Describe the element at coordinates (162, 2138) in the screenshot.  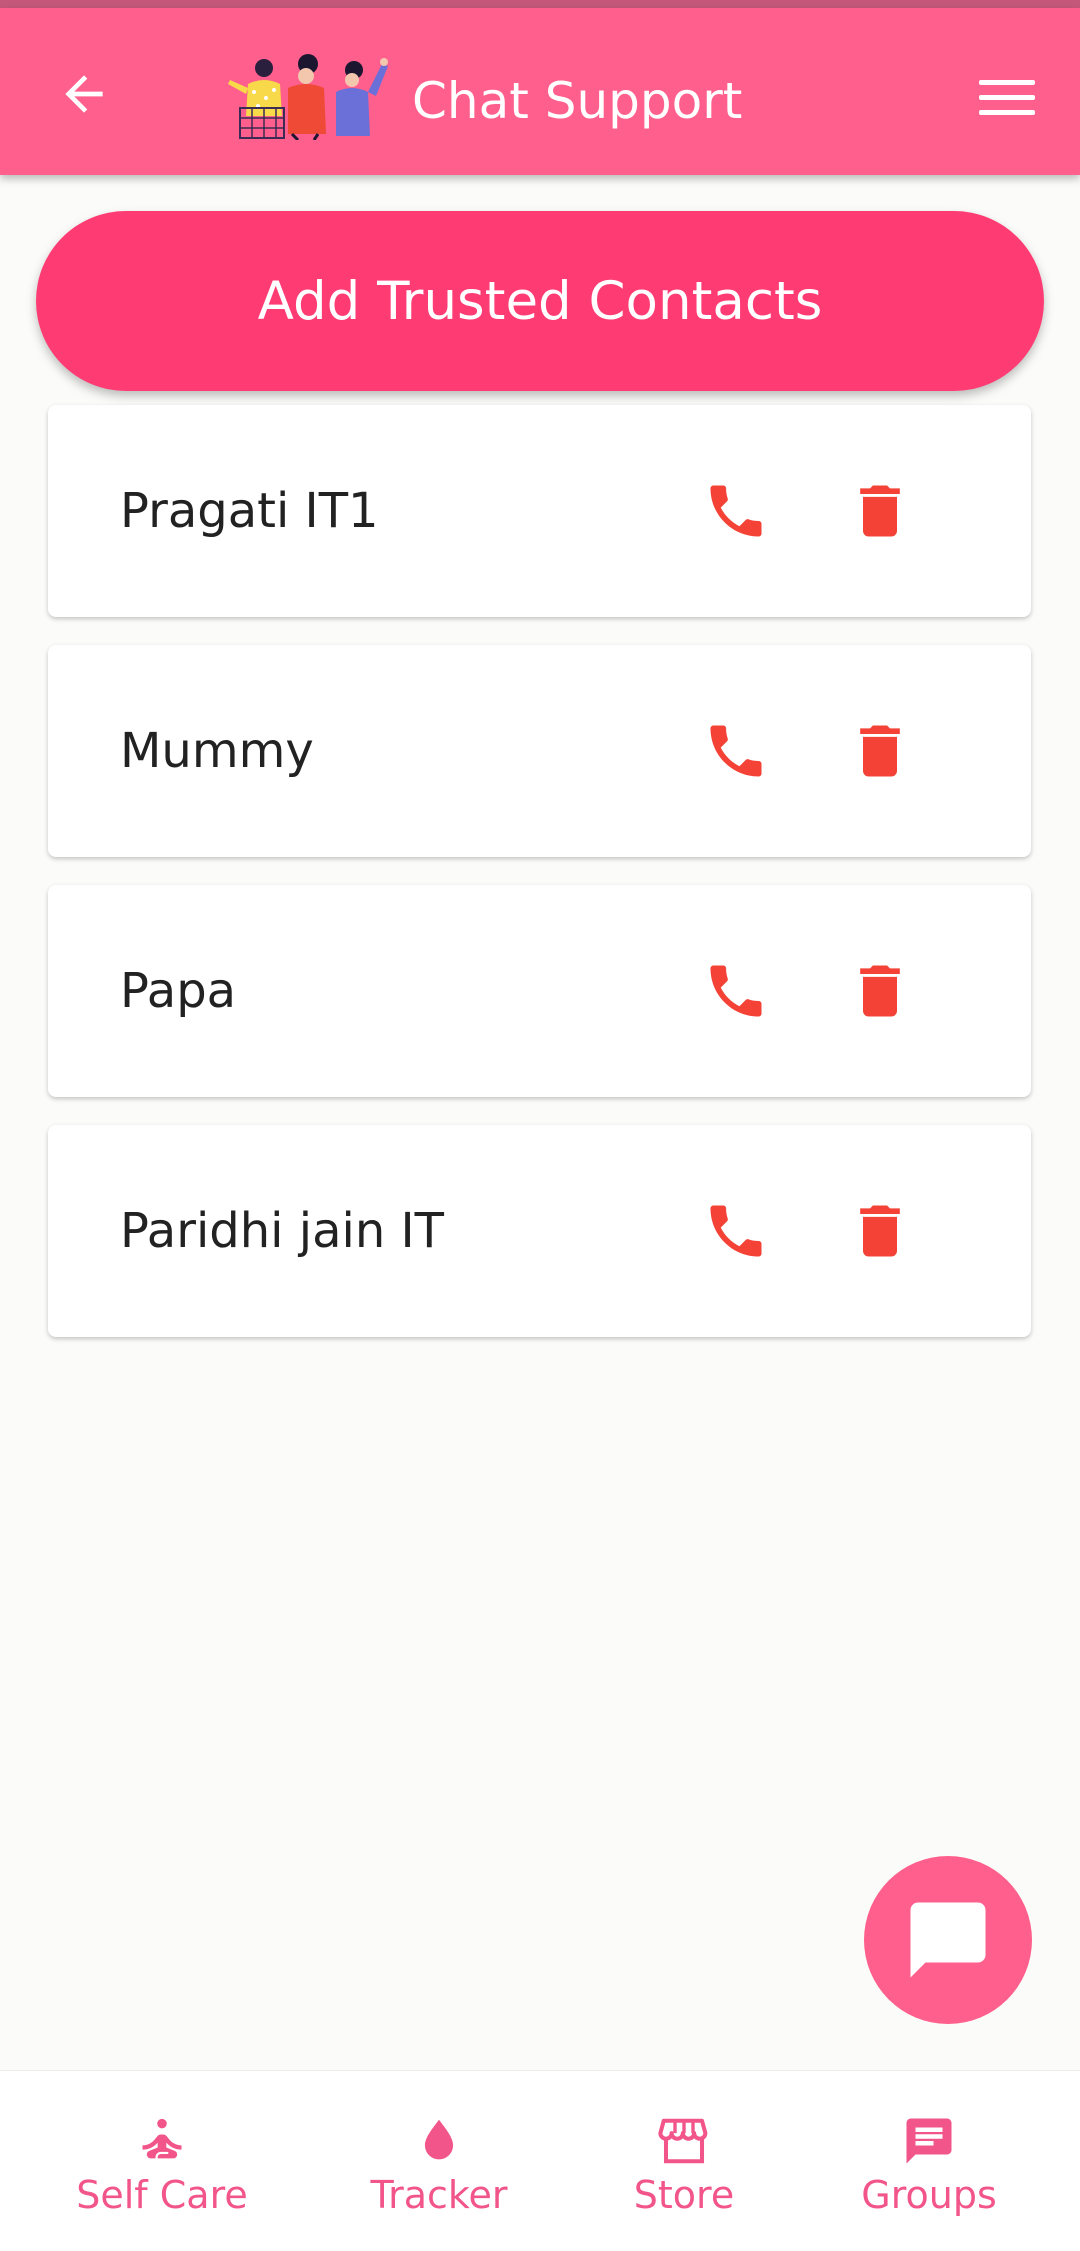
I see `meditation-icon` at that location.